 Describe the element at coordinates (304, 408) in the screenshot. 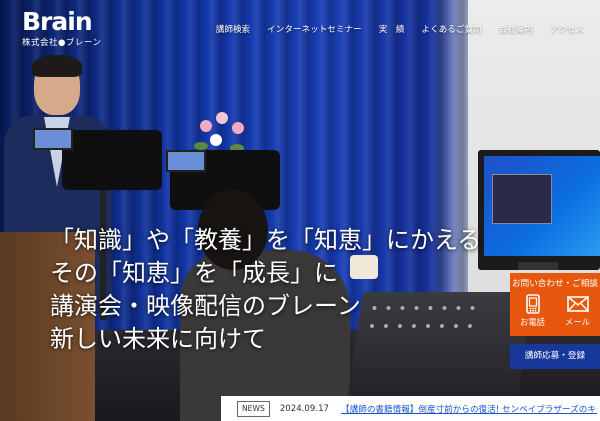

I see `news-date: 2024.09.17` at that location.